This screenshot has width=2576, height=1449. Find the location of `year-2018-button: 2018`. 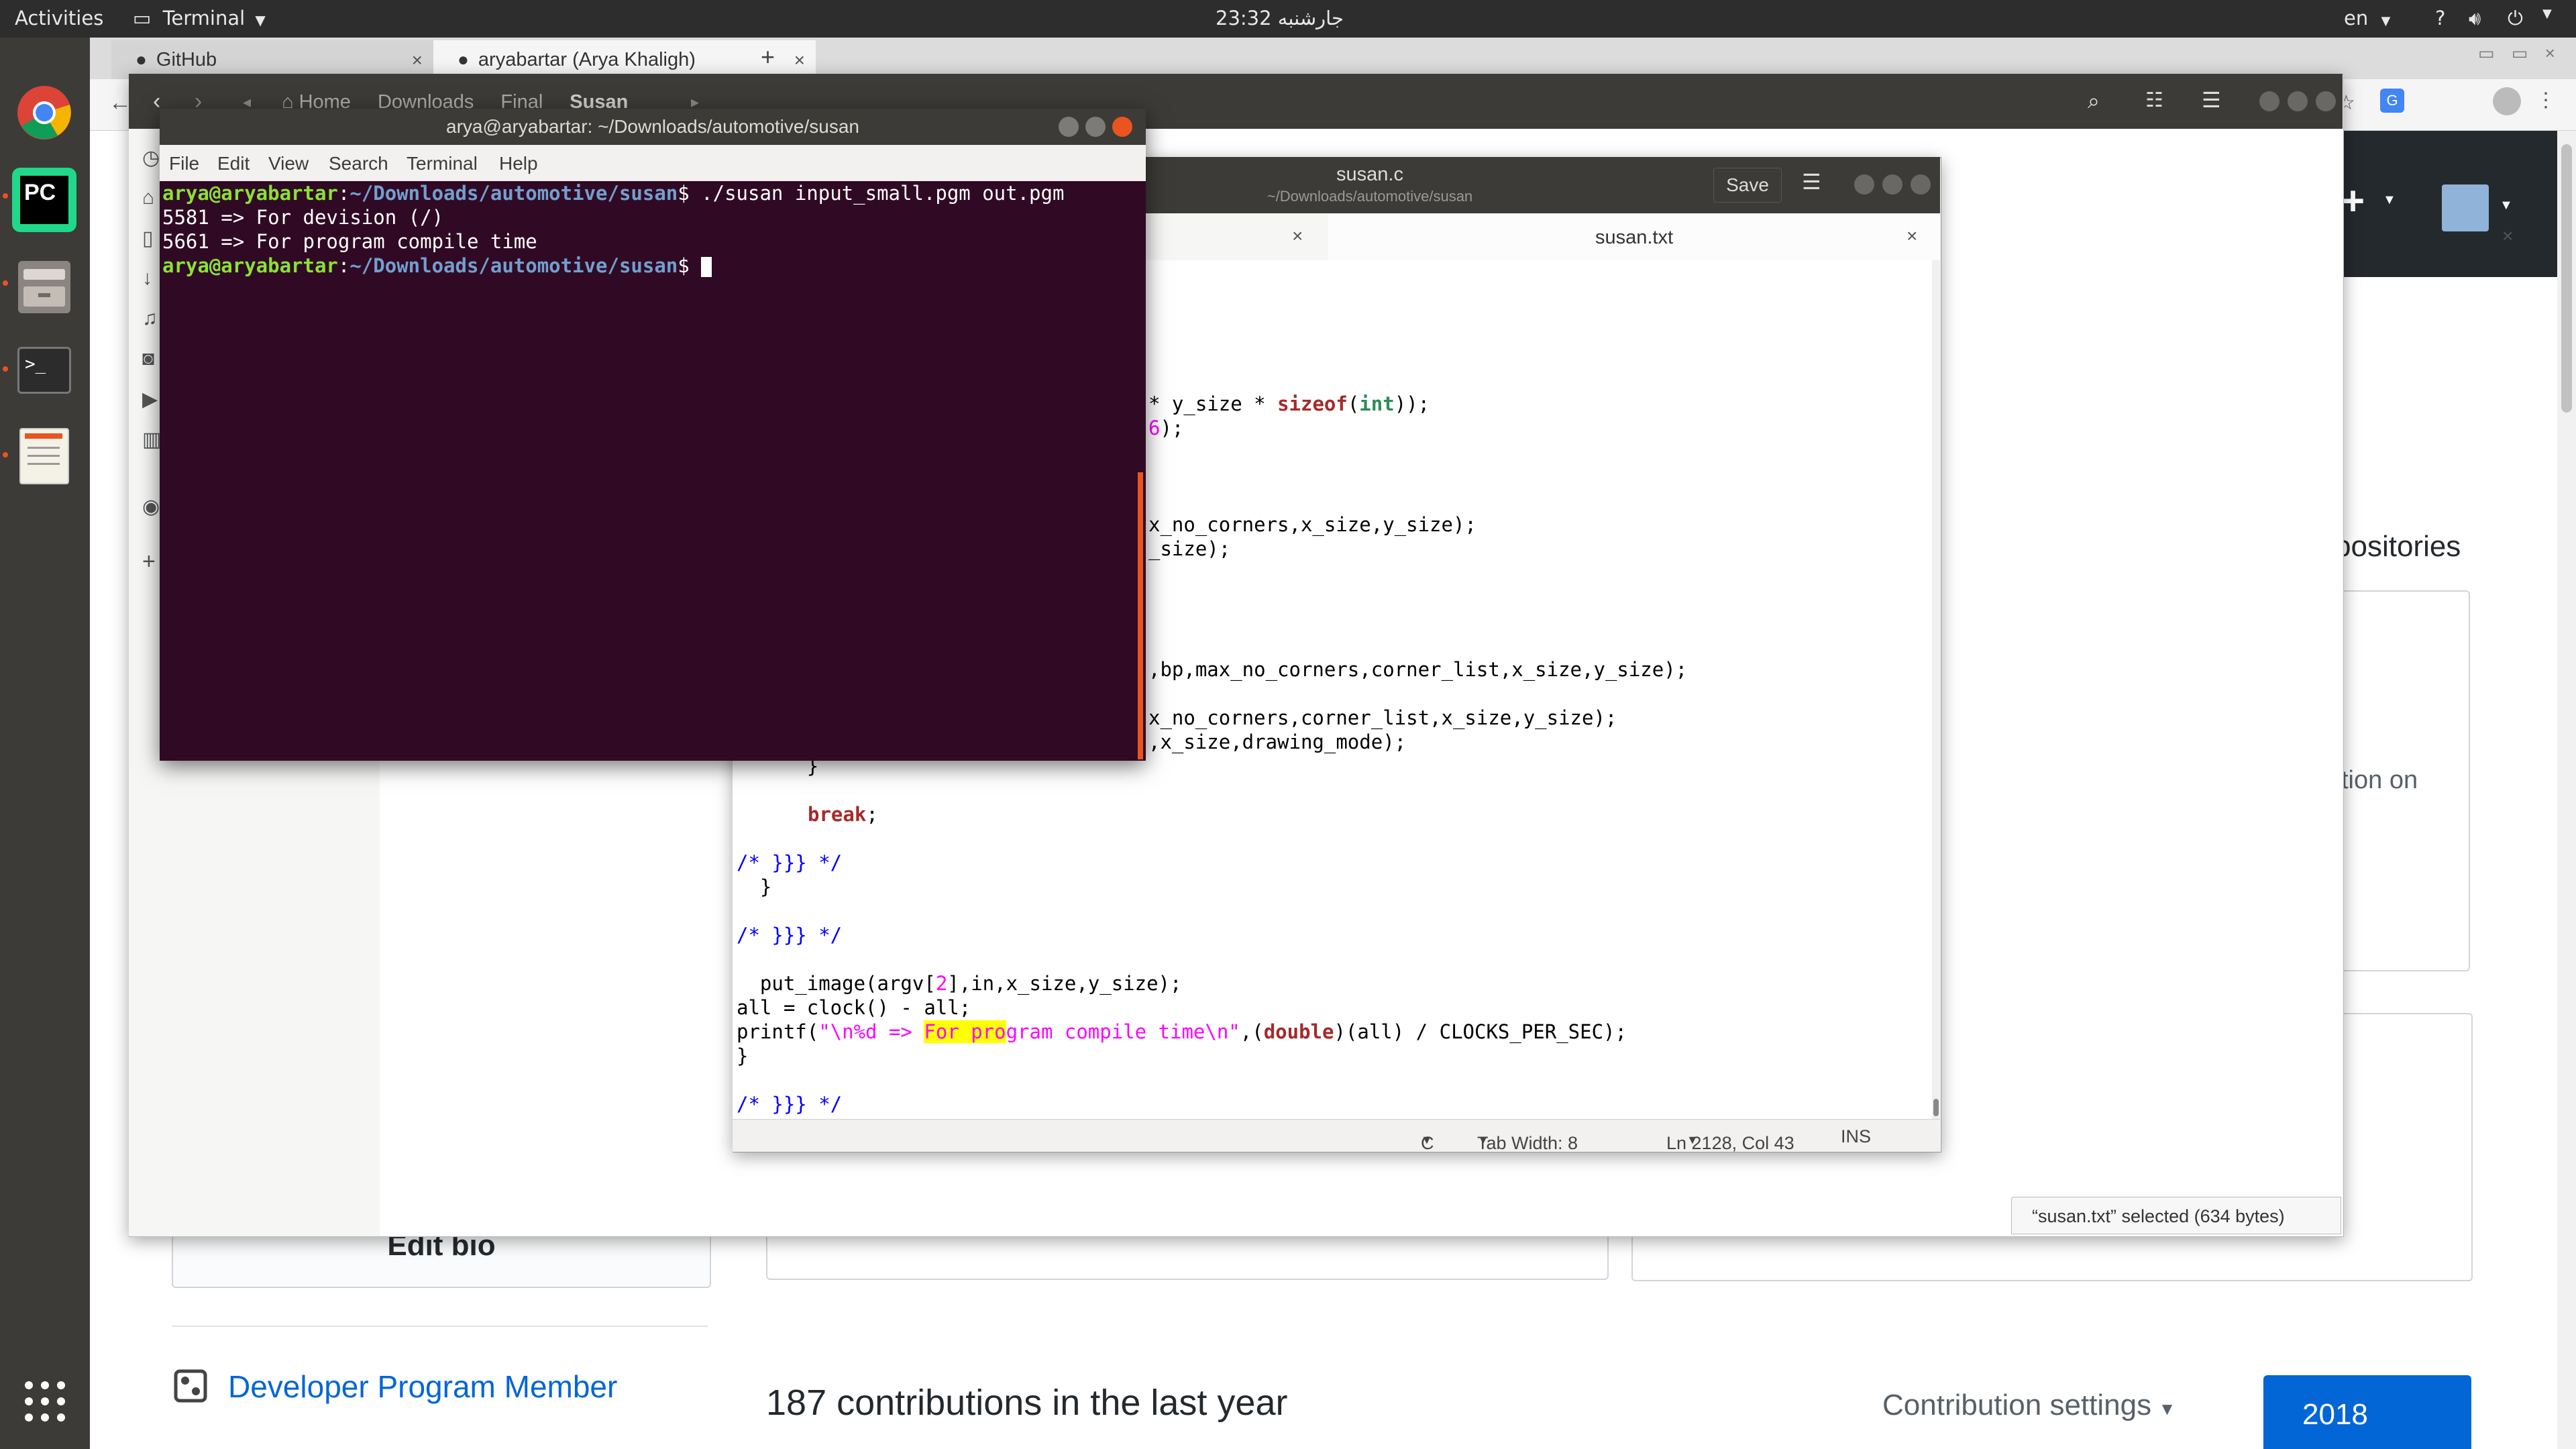

year-2018-button: 2018 is located at coordinates (2367, 1412).